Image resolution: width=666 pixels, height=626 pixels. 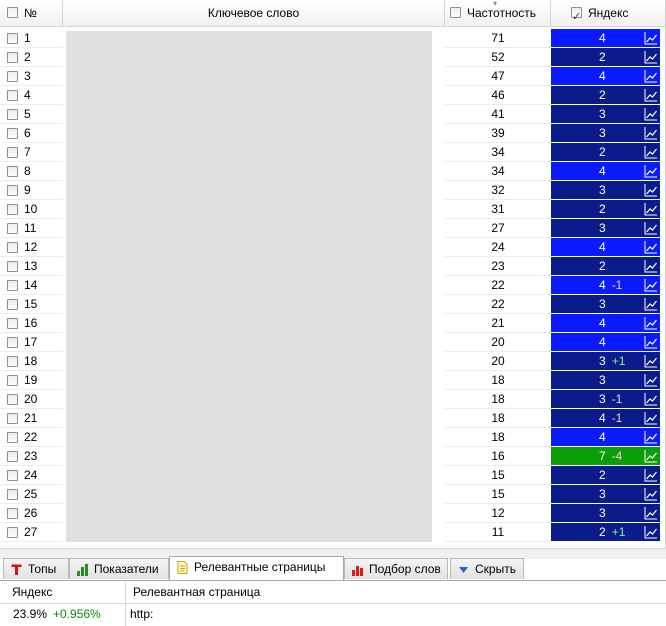 I want to click on relevant-header: Яндекс Релевантная страница, so click(x=333, y=592).